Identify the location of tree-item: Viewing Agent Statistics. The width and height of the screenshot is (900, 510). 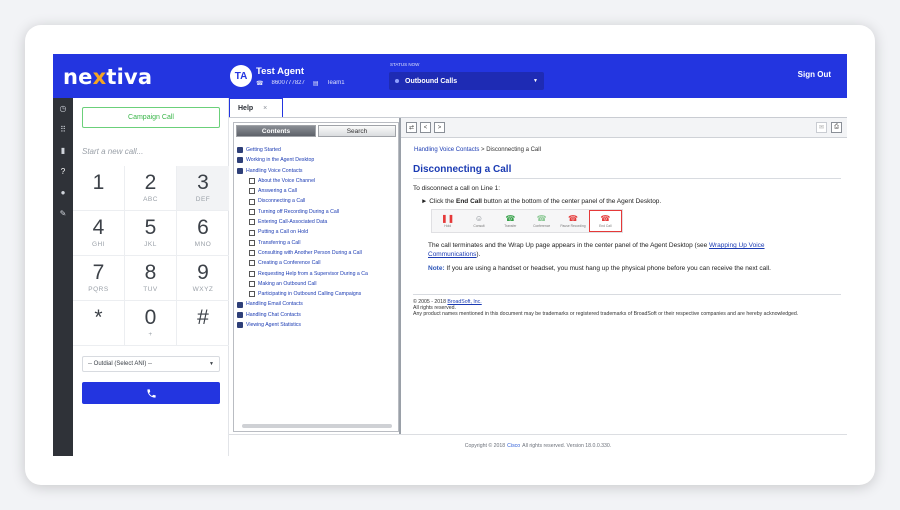
(318, 325).